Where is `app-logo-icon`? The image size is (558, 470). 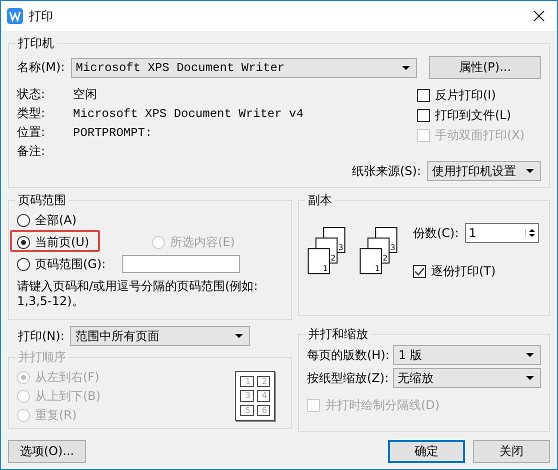 app-logo-icon is located at coordinates (15, 16).